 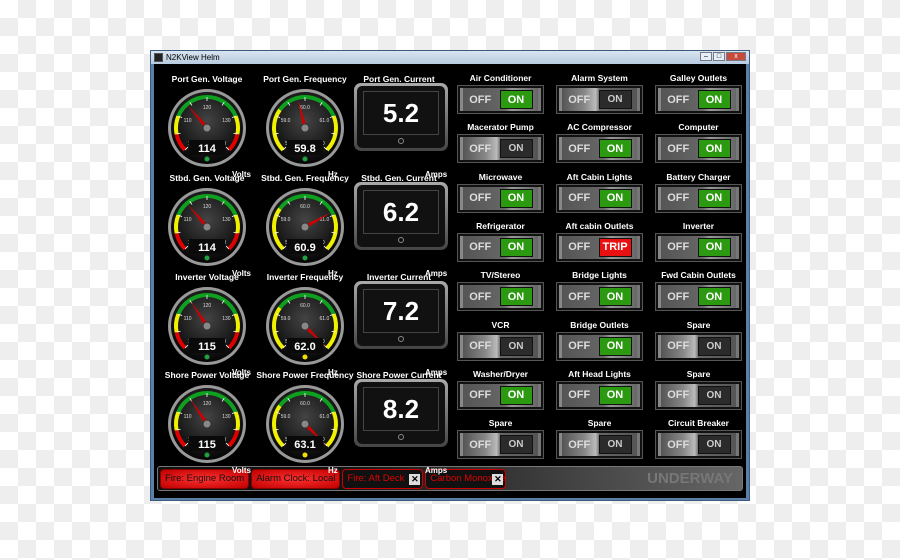 I want to click on switch-label: Air Conditioner, so click(x=500, y=78).